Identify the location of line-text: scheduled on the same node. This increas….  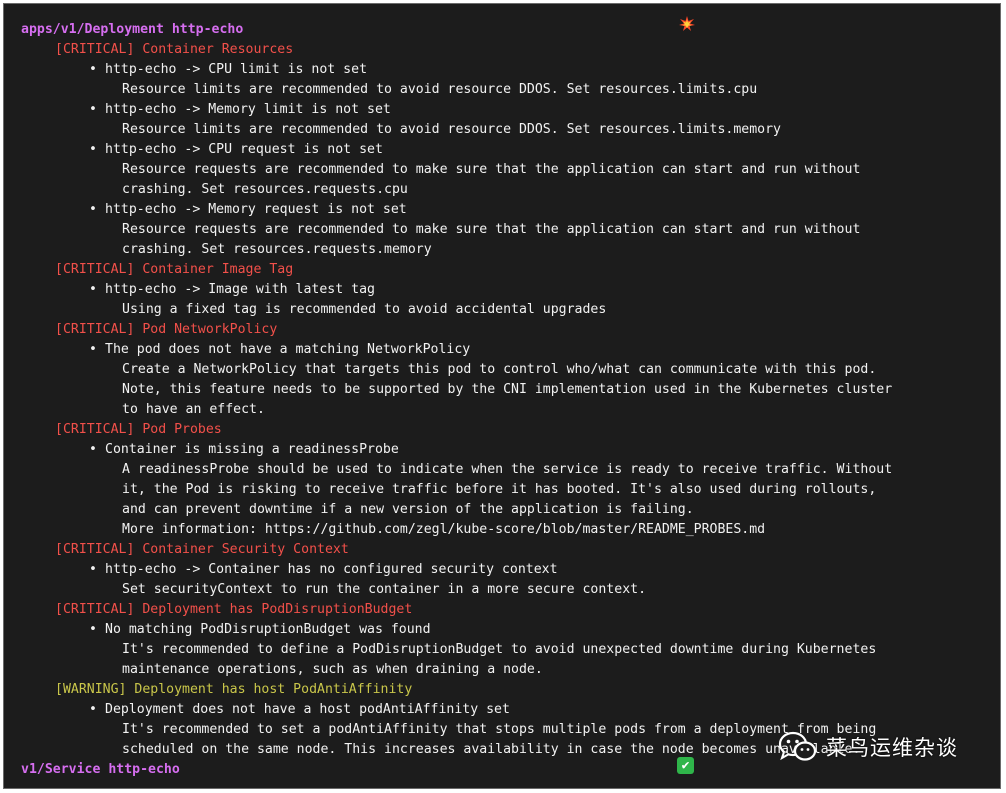
(491, 749).